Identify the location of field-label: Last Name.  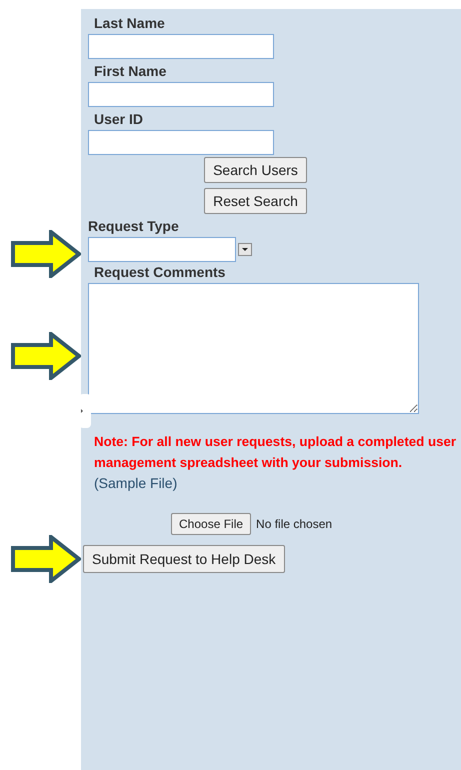
(129, 23).